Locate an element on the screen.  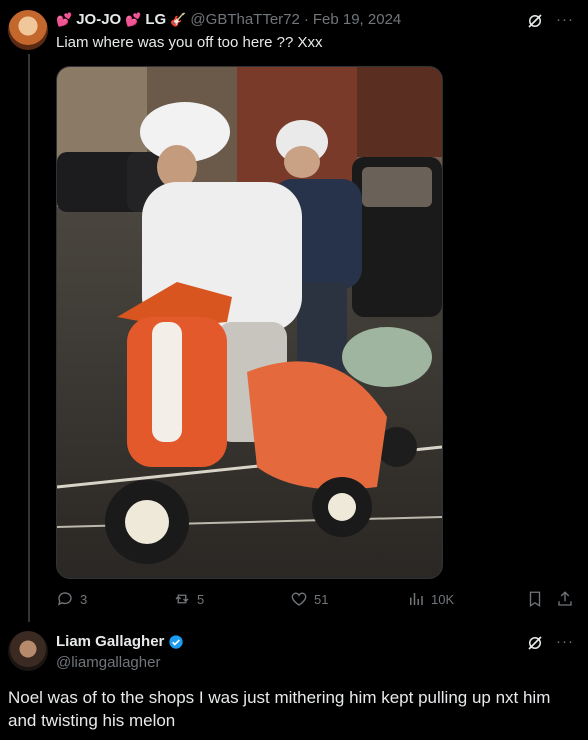
timestamp: Feb 19, 2024 is located at coordinates (357, 19).